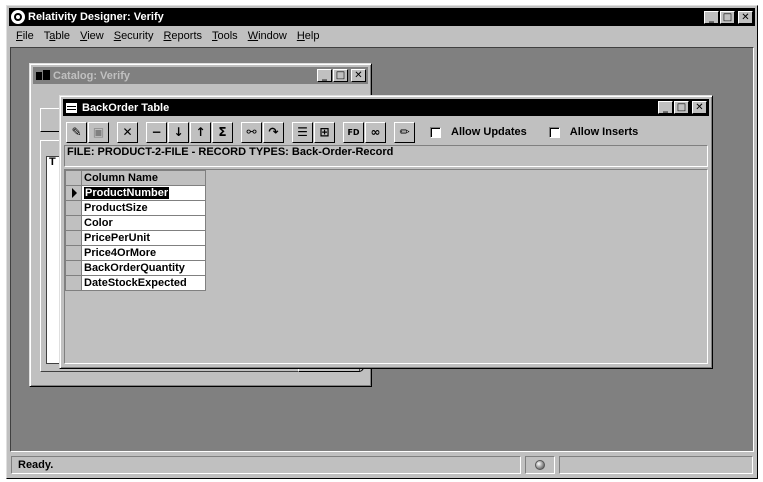 This screenshot has width=763, height=482. What do you see at coordinates (340, 75) in the screenshot?
I see `catalog-maximize-button: □` at bounding box center [340, 75].